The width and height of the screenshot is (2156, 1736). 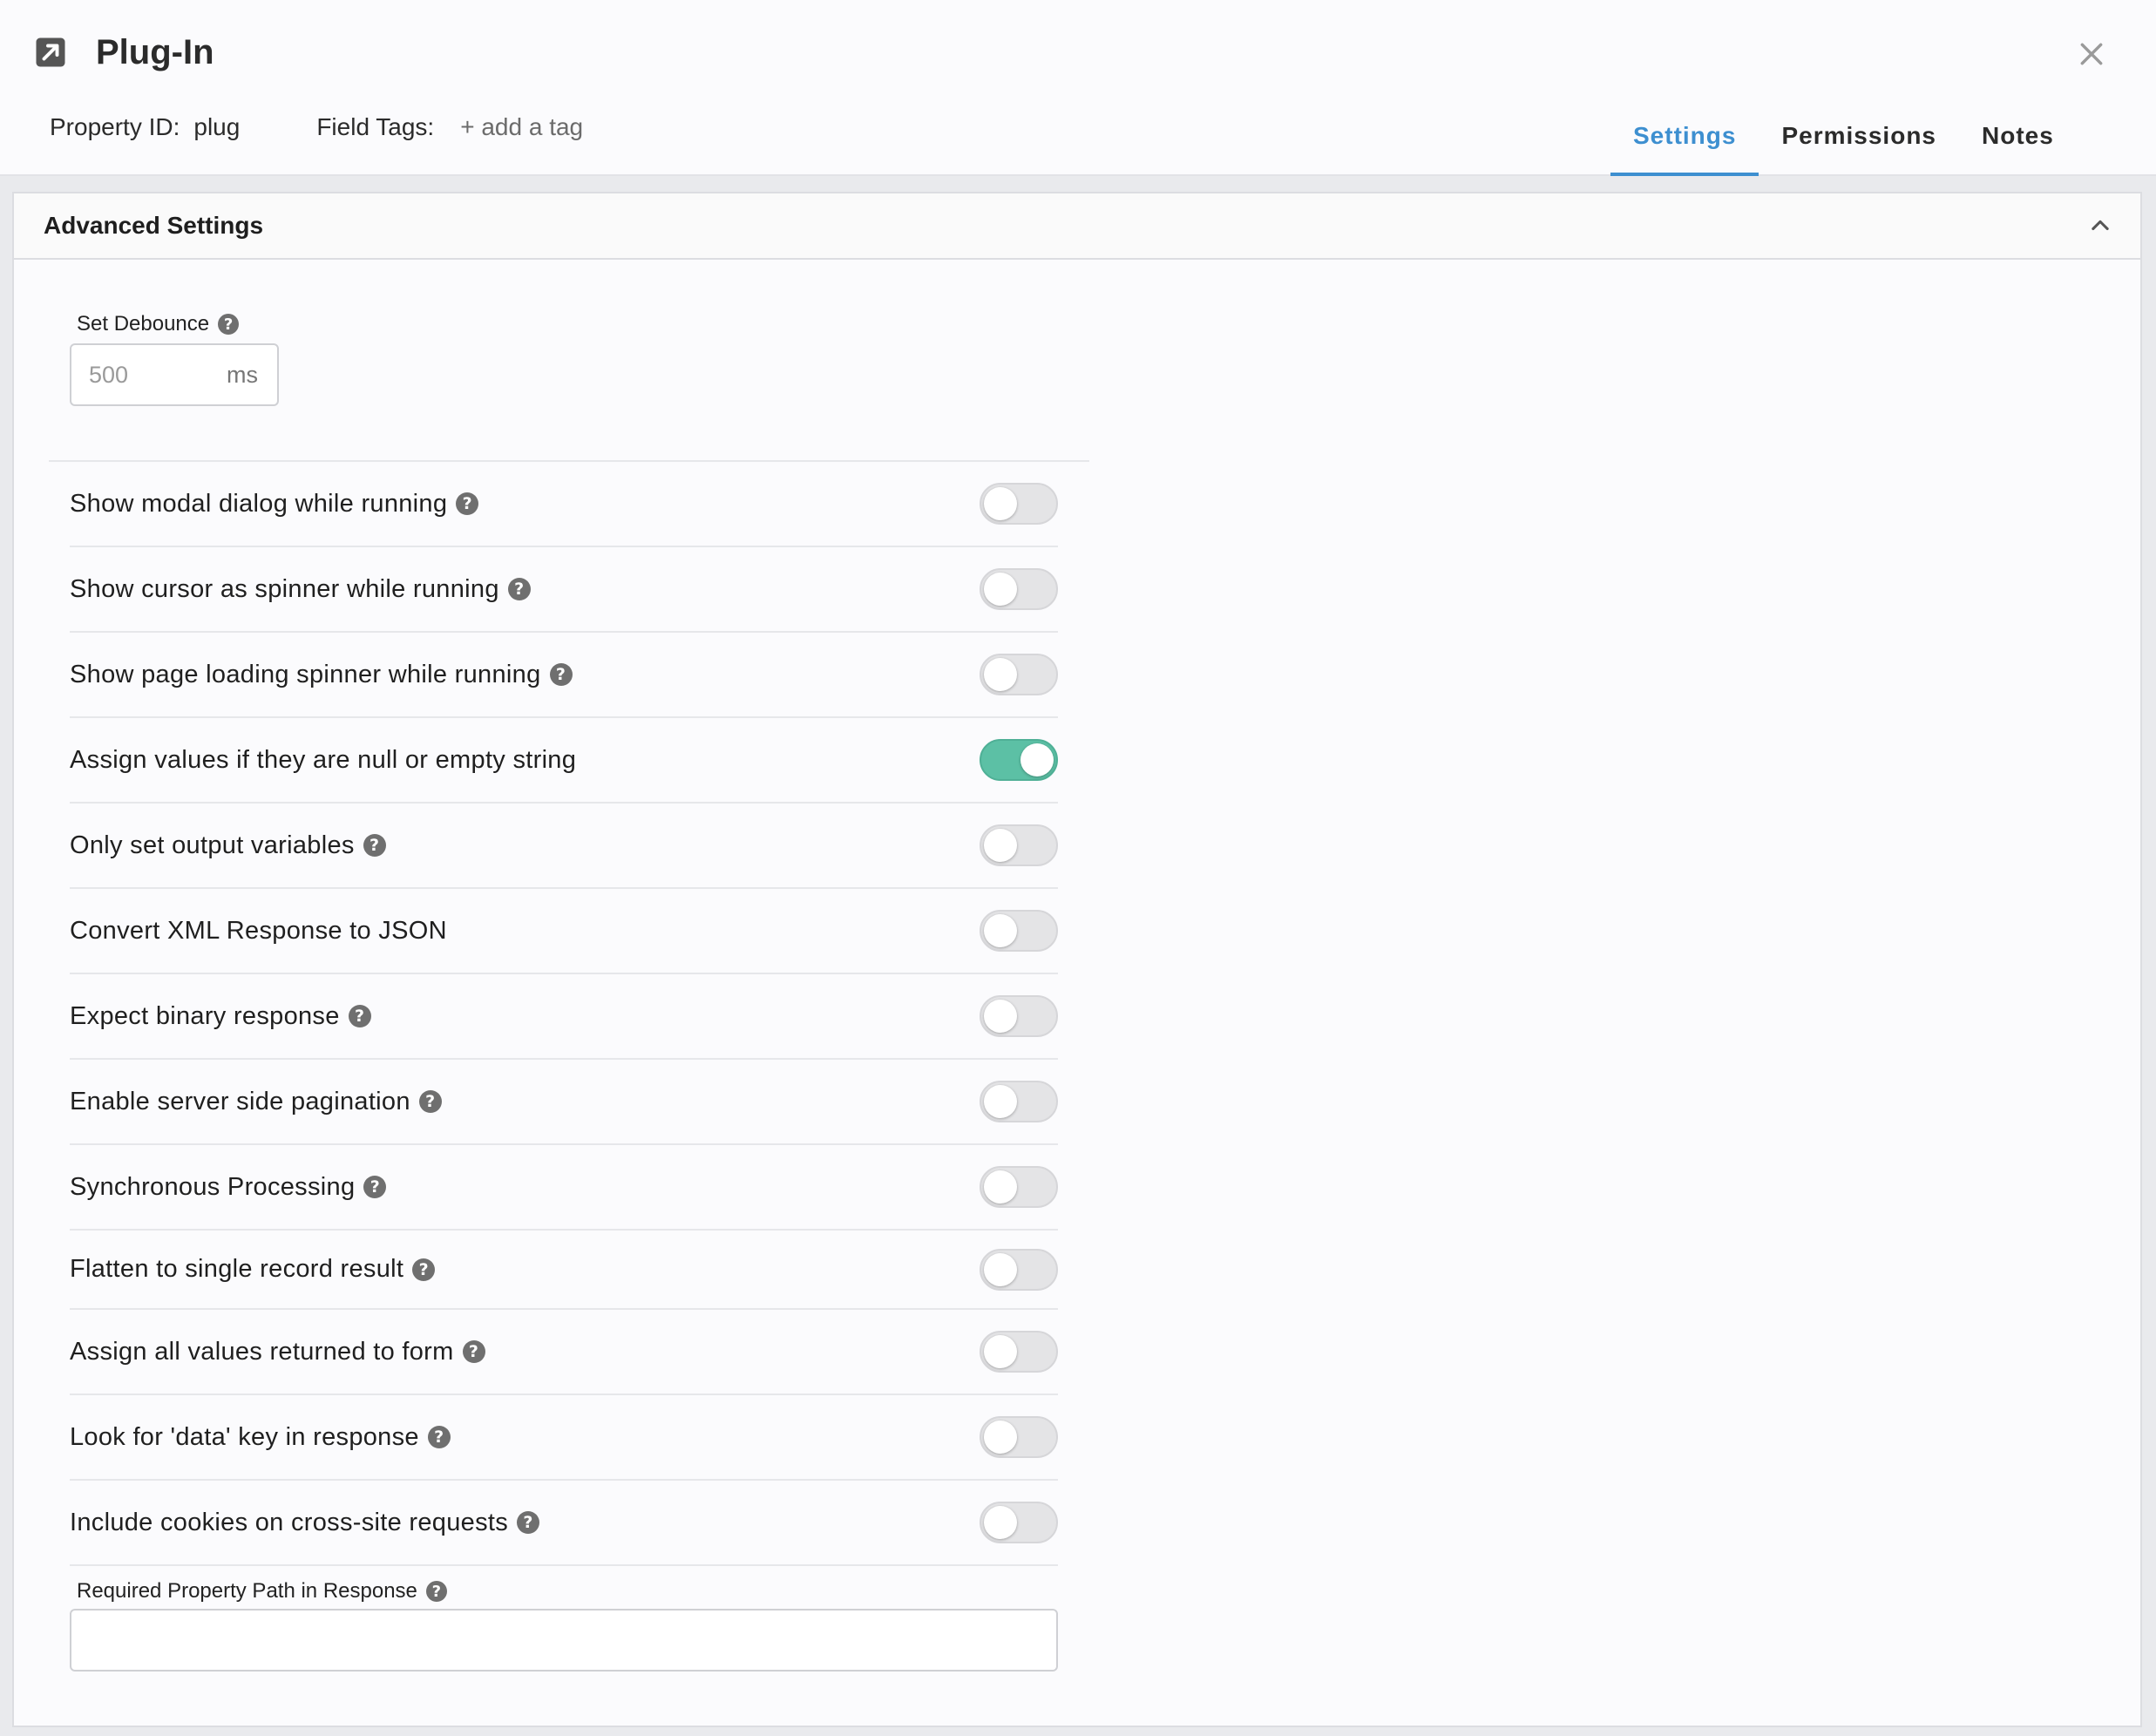 What do you see at coordinates (564, 1523) in the screenshot?
I see `toggle-row-cookies: Include cookies on cross-site requests?` at bounding box center [564, 1523].